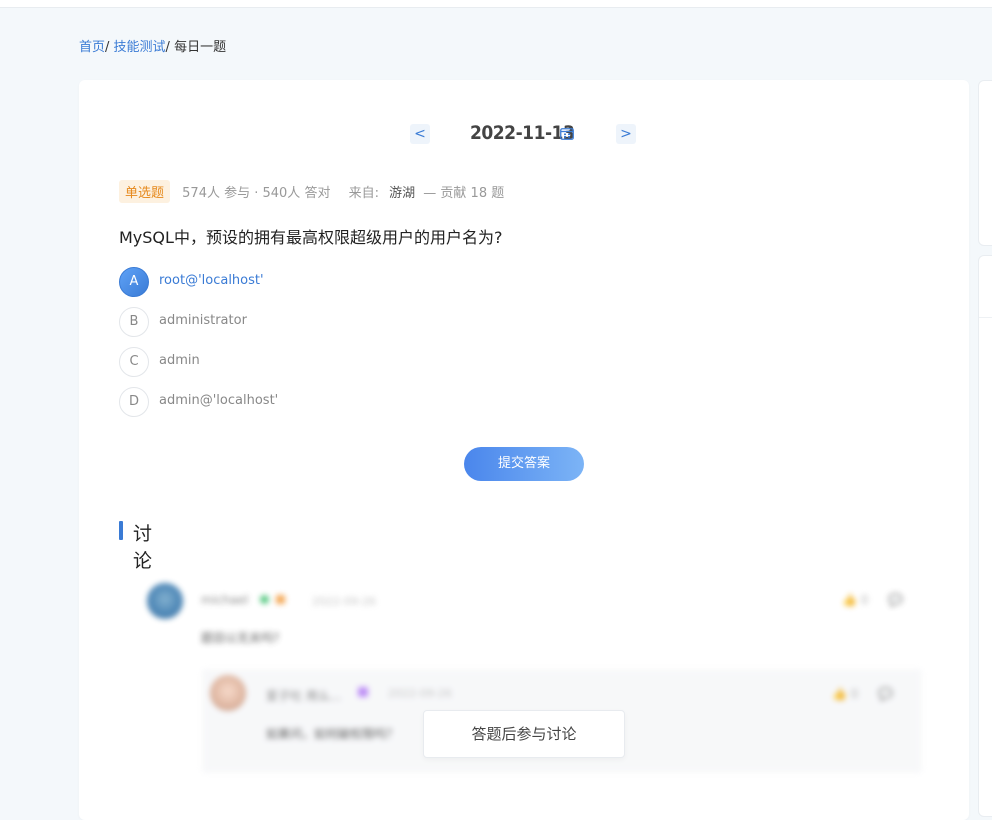 Image resolution: width=992 pixels, height=820 pixels. Describe the element at coordinates (985, 317) in the screenshot. I see `divider` at that location.